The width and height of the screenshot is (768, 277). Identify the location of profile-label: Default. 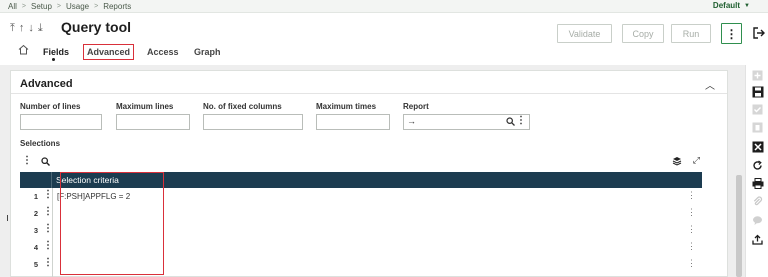
(726, 5).